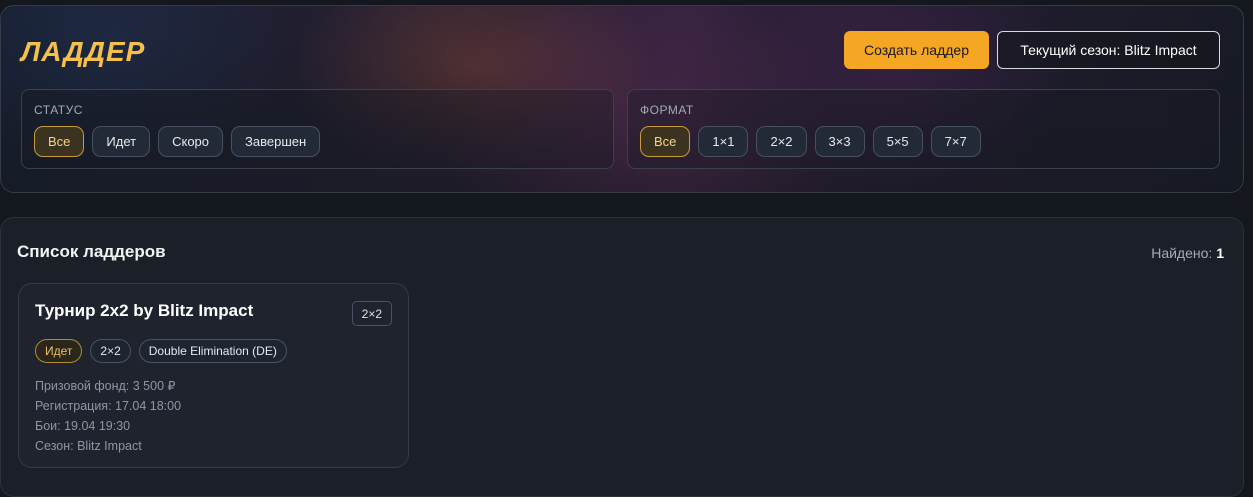 This screenshot has width=1253, height=497. I want to click on ladder-format-badge: 2×2, so click(371, 313).